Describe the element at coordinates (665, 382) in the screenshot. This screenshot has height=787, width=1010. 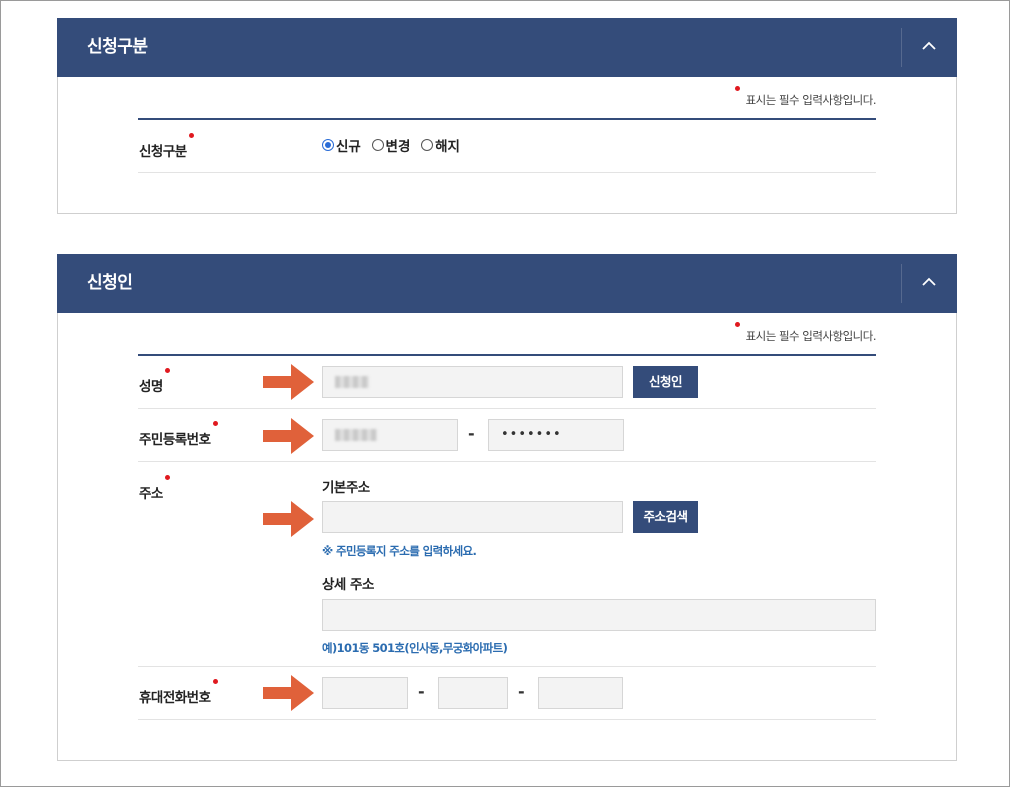
I see `applicant-button: 신청인` at that location.